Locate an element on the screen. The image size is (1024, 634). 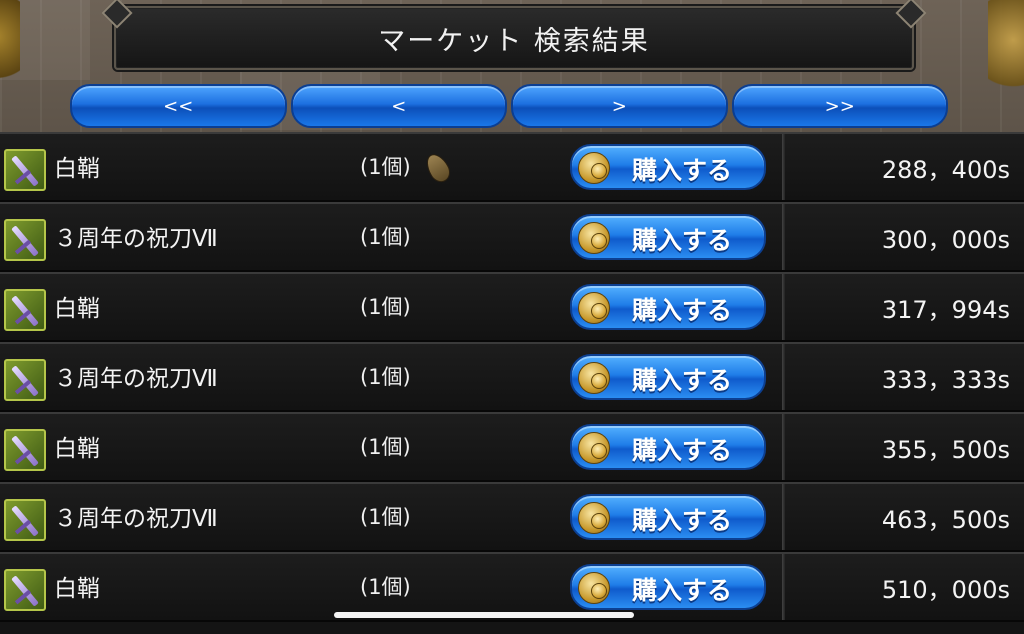
item-price: 300，000s is located at coordinates (945, 240).